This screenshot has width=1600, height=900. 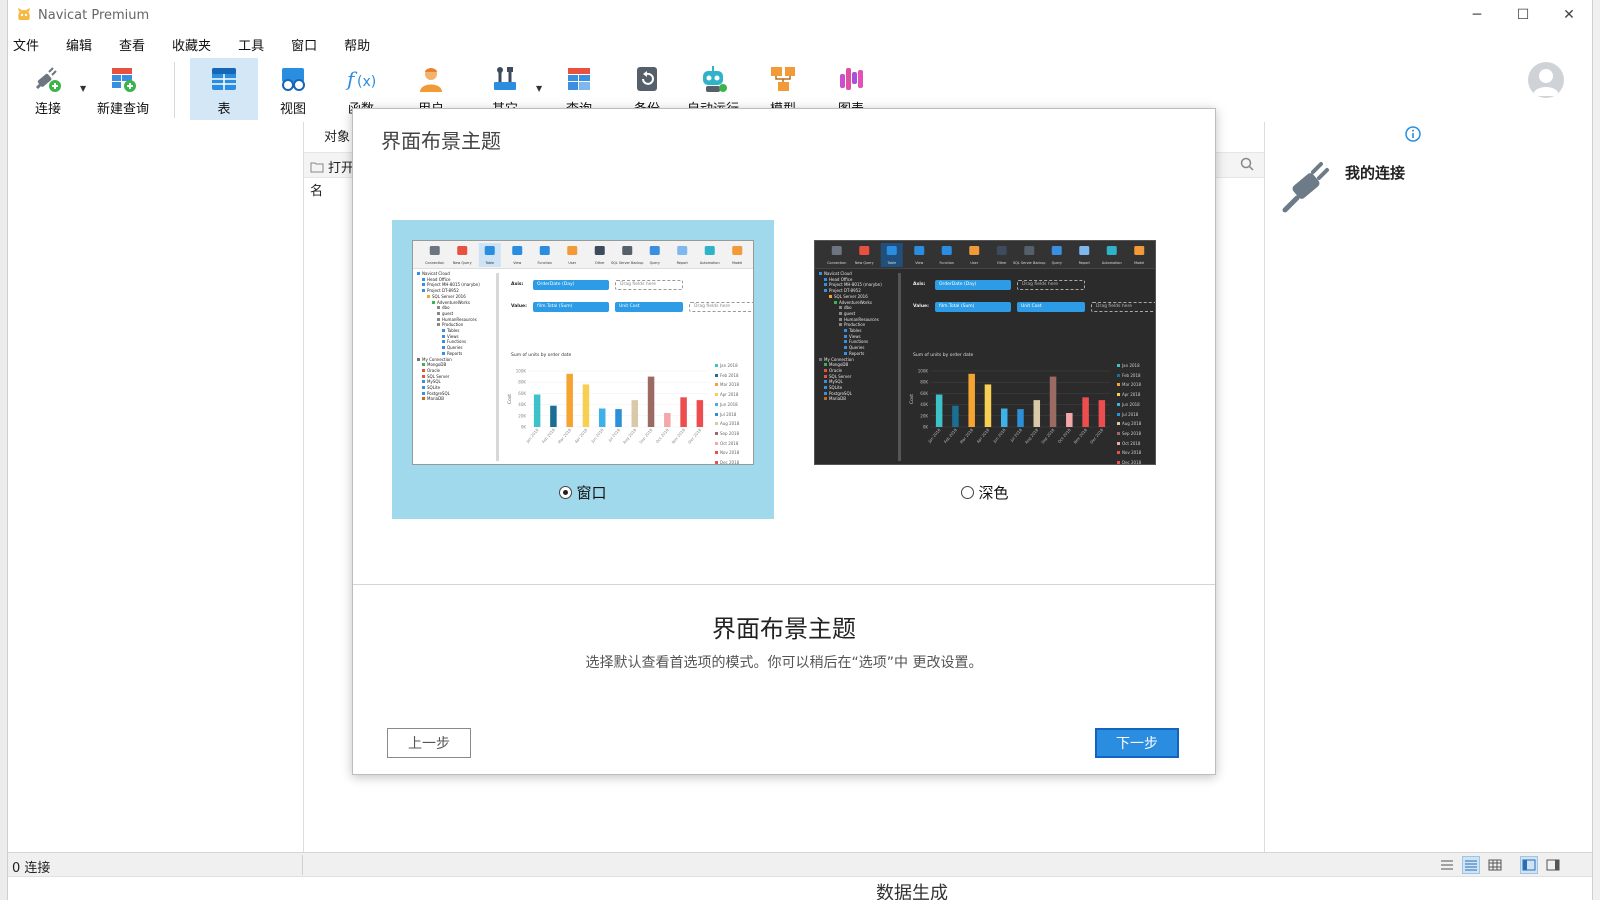 I want to click on preview-x-tick-label: Oct 2018, so click(x=1064, y=435).